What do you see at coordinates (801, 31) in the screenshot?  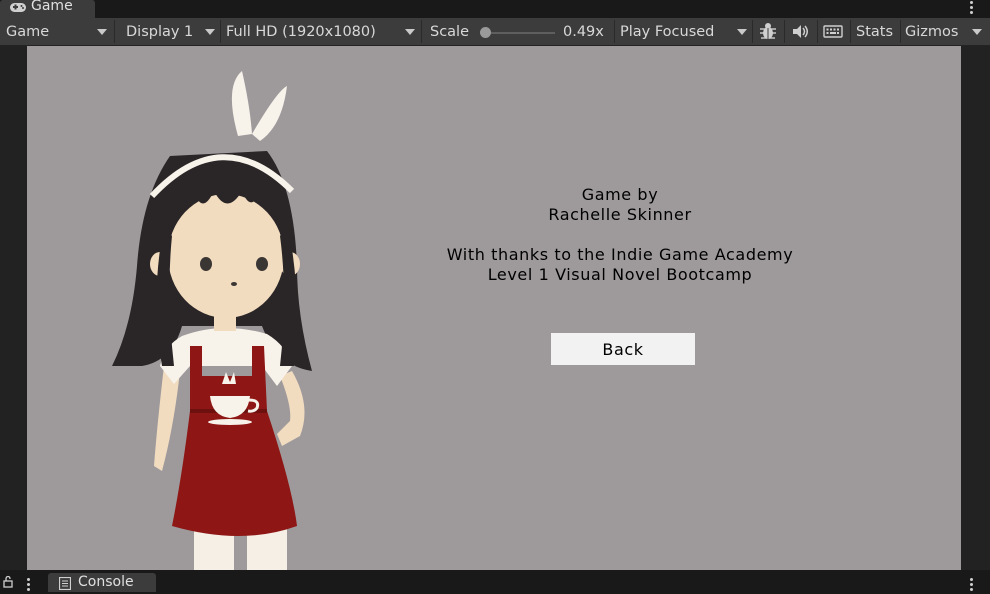 I see `audio-icon` at bounding box center [801, 31].